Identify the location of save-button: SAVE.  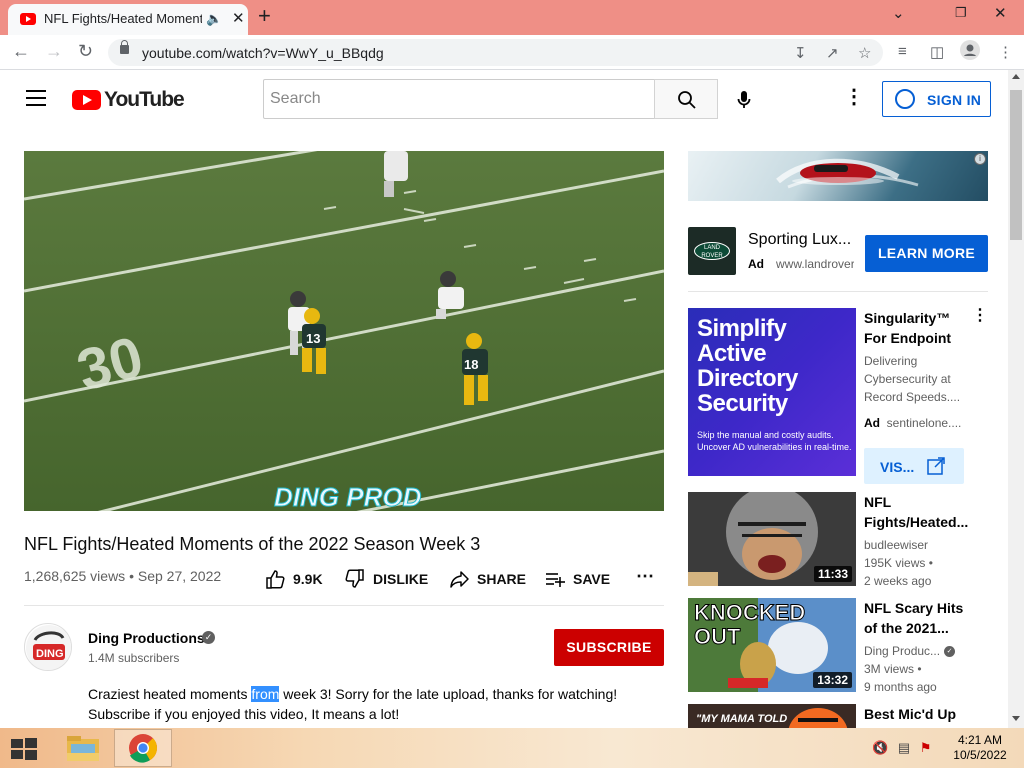
(579, 580).